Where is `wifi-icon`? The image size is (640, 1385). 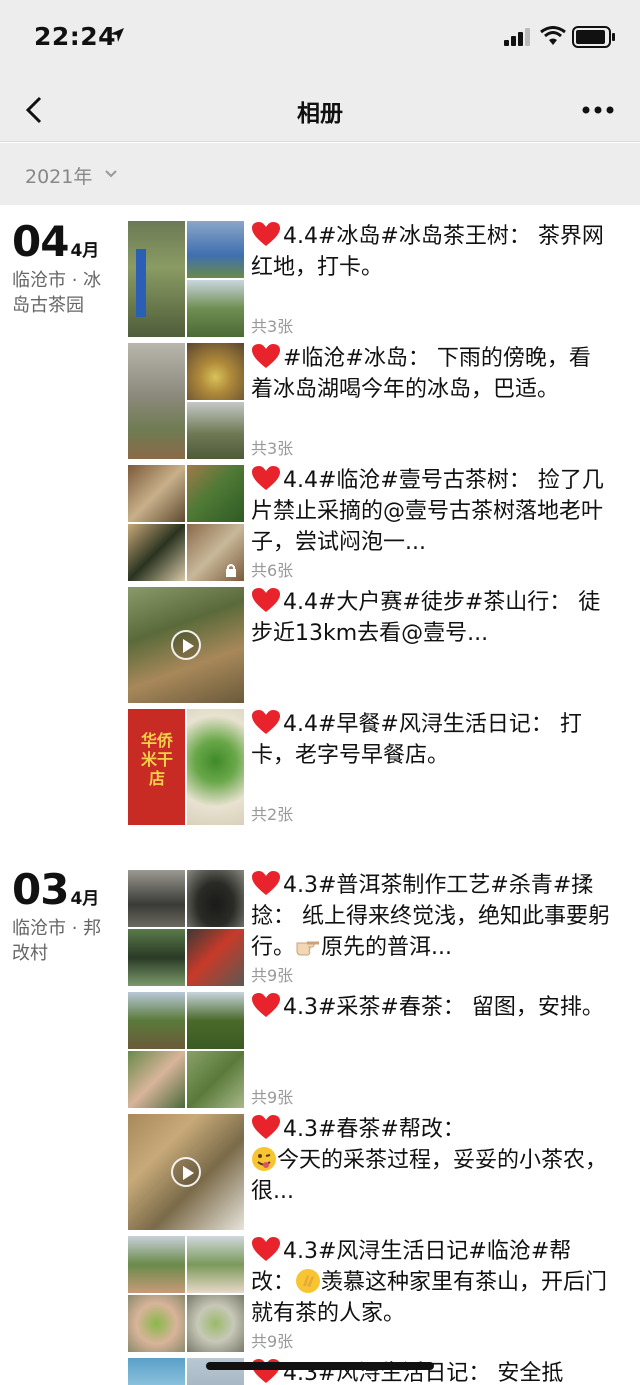
wifi-icon is located at coordinates (553, 35).